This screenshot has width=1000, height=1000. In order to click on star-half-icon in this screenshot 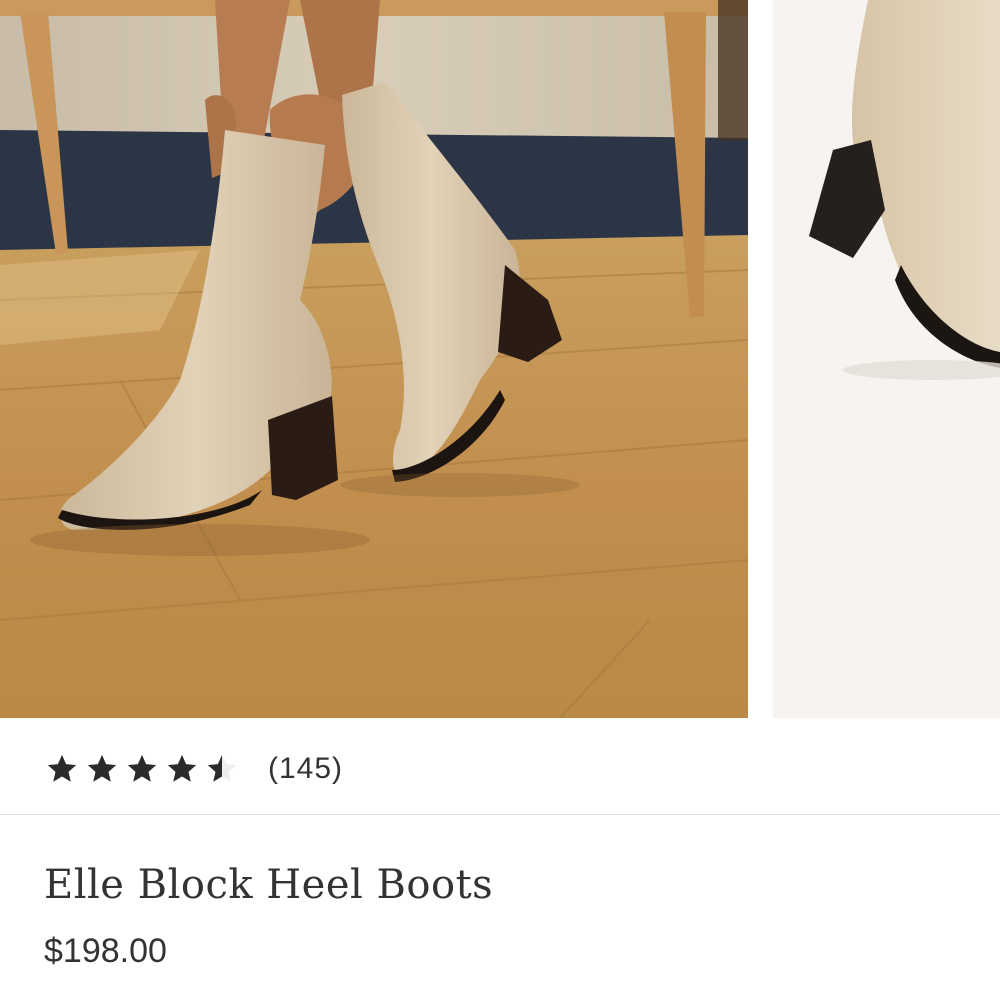, I will do `click(222, 768)`.